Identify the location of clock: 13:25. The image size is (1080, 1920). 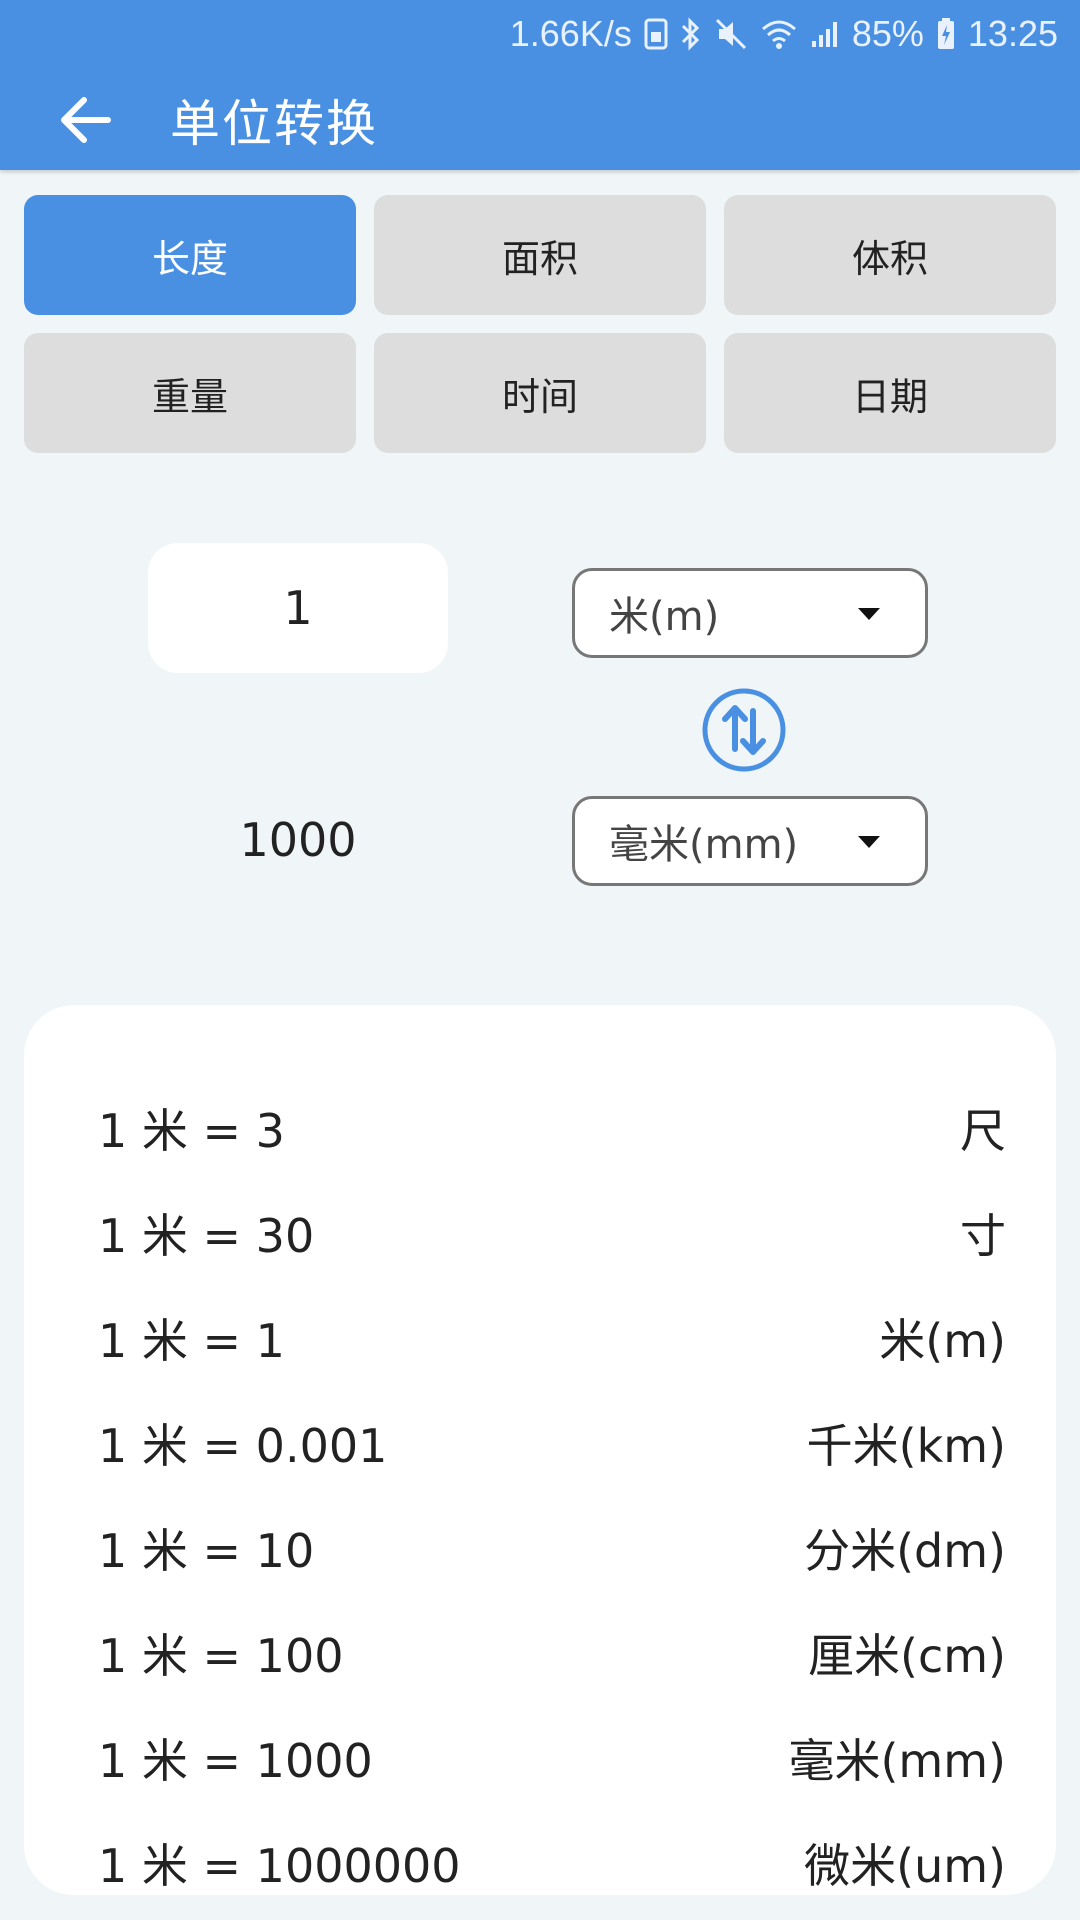
(1012, 33).